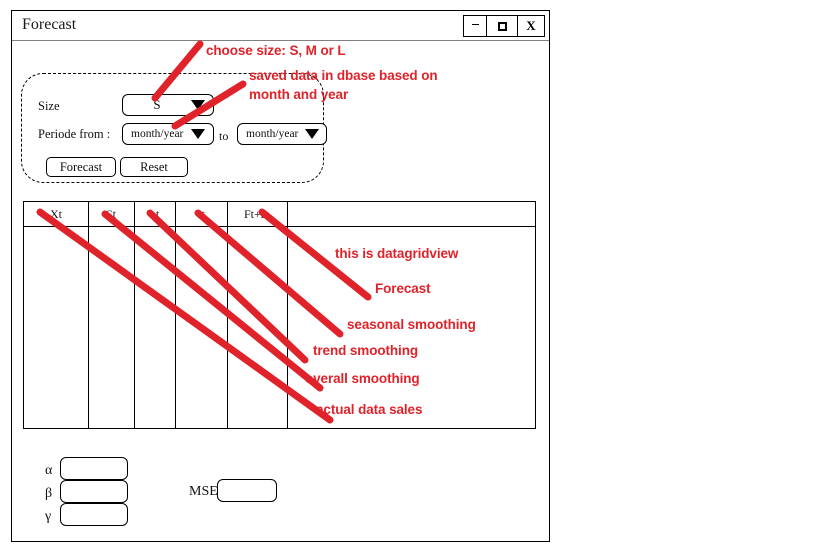  Describe the element at coordinates (299, 94) in the screenshot. I see `annotation-dbase-line2: month and year` at that location.